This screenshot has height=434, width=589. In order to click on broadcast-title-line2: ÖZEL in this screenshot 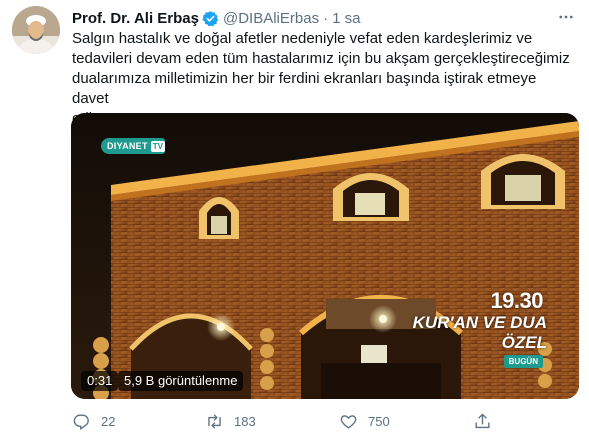, I will do `click(524, 342)`.